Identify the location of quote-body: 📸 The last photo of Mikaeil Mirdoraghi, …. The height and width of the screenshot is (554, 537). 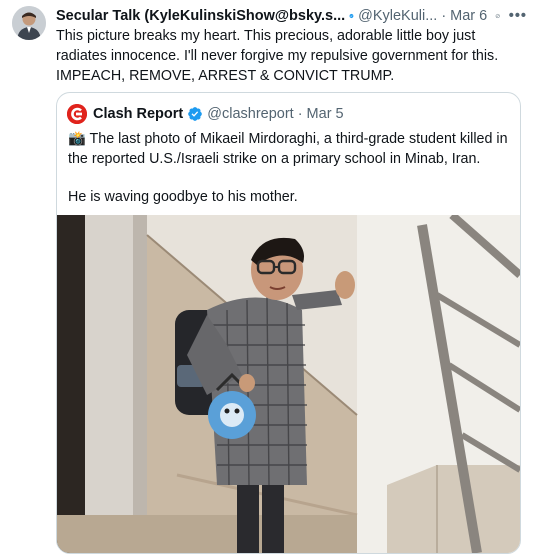
(288, 168).